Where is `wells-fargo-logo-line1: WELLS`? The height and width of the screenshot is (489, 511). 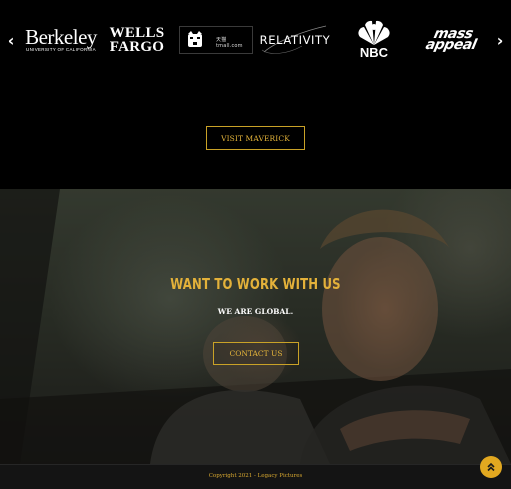 wells-fargo-logo-line1: WELLS is located at coordinates (137, 33).